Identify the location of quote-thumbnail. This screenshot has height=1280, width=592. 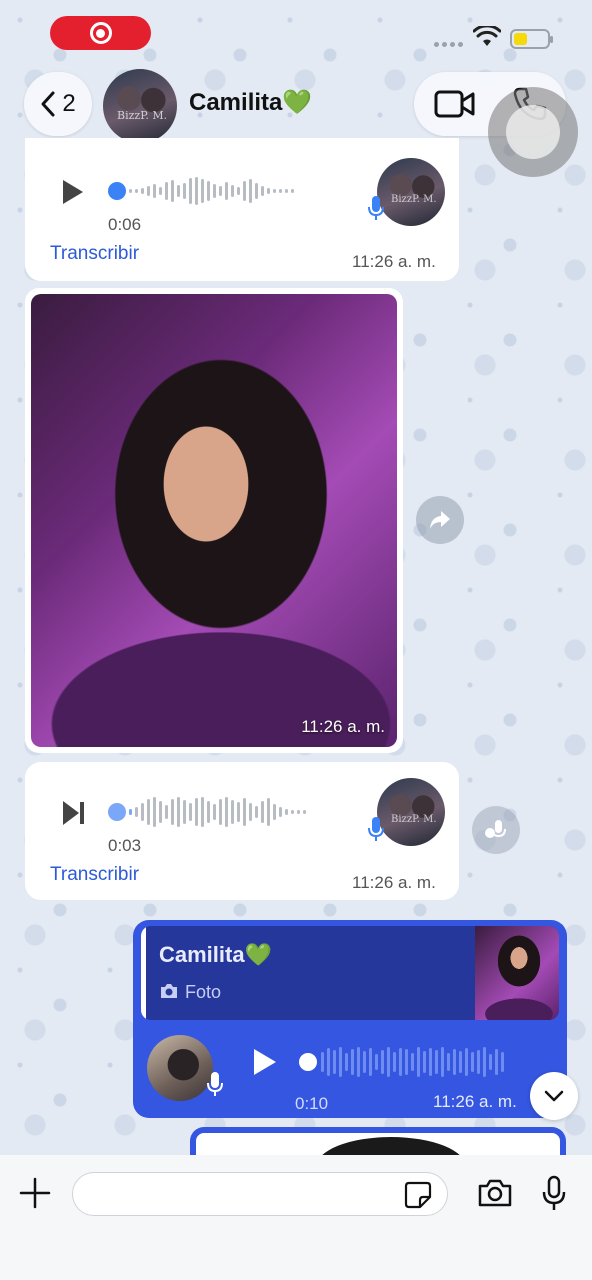
(517, 973).